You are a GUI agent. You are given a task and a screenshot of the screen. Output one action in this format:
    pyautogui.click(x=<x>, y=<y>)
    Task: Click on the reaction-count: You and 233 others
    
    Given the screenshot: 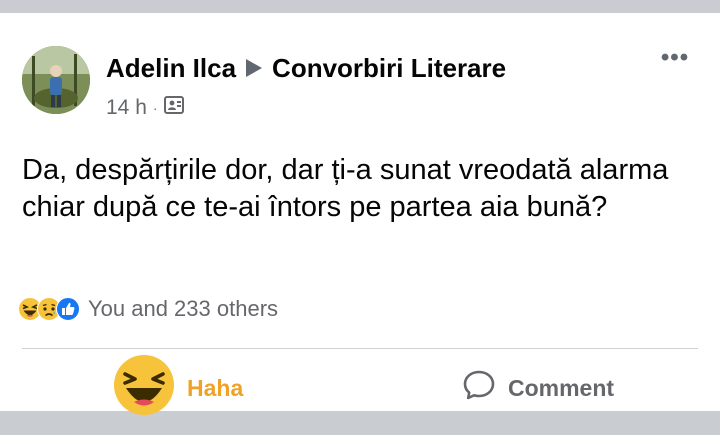 What is the action you would take?
    pyautogui.click(x=183, y=308)
    